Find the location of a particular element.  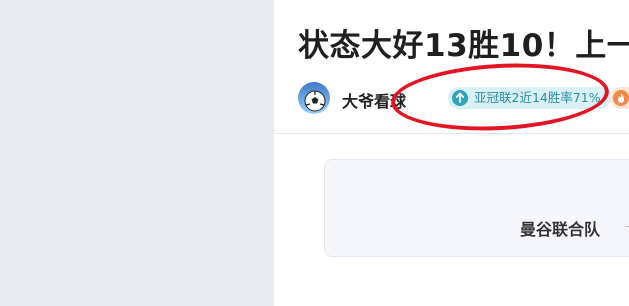

soccer-ball-icon is located at coordinates (314, 98).